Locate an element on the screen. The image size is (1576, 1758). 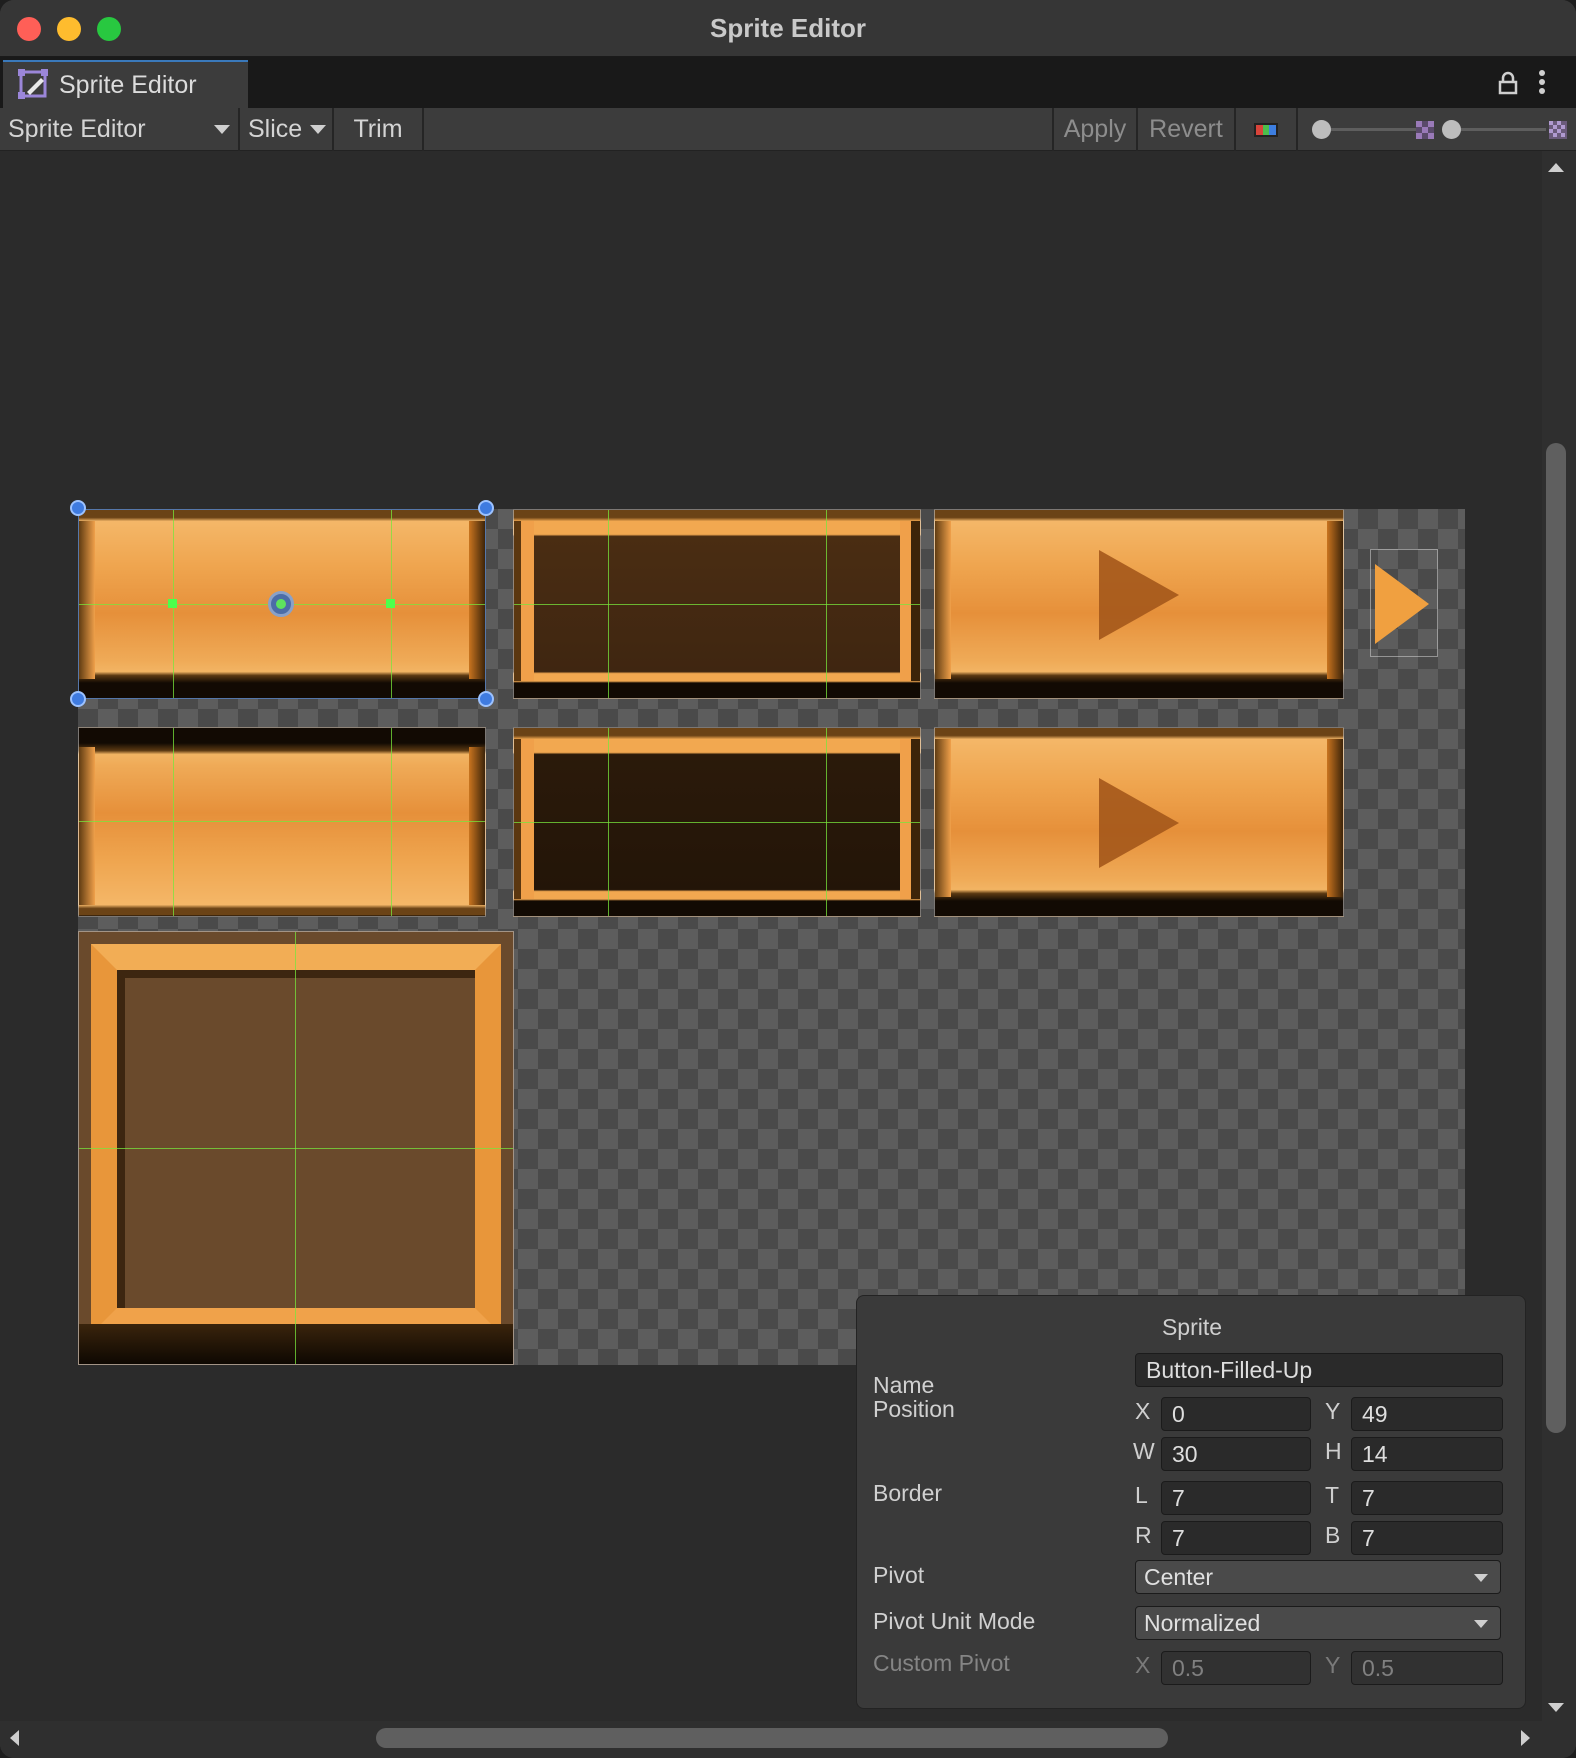
zoom-slider-thumb is located at coordinates (1321, 129).